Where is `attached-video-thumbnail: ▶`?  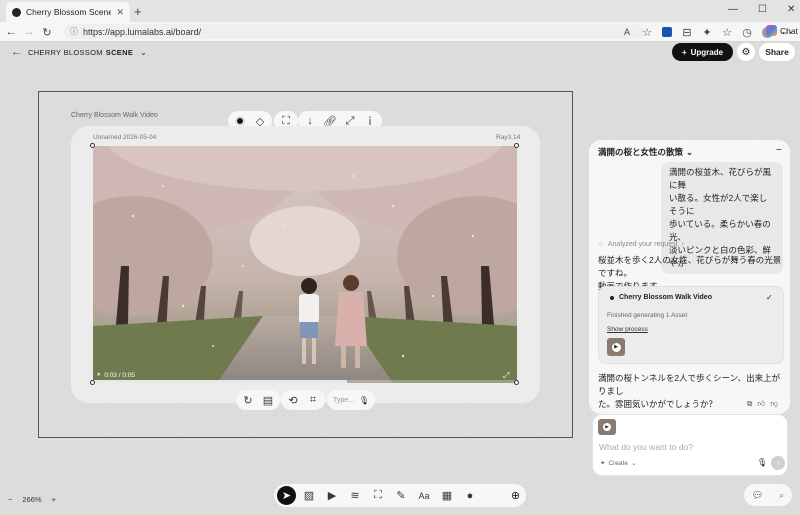
attached-video-thumbnail: ▶ is located at coordinates (607, 427).